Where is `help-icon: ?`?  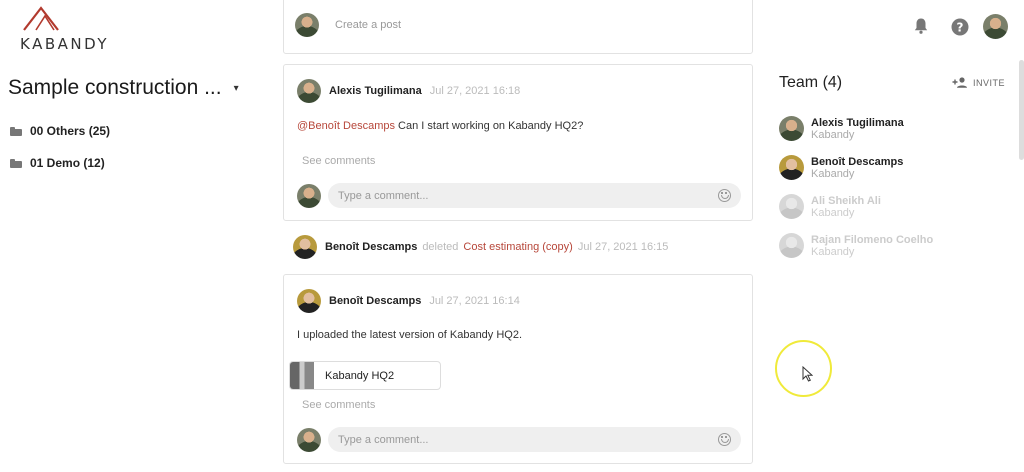 help-icon: ? is located at coordinates (960, 29).